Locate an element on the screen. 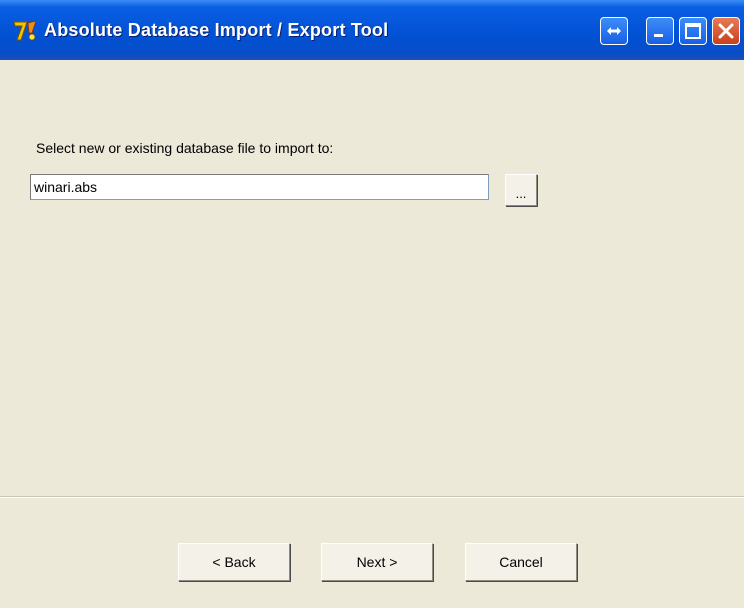 The height and width of the screenshot is (608, 744). maximize-icon is located at coordinates (693, 31).